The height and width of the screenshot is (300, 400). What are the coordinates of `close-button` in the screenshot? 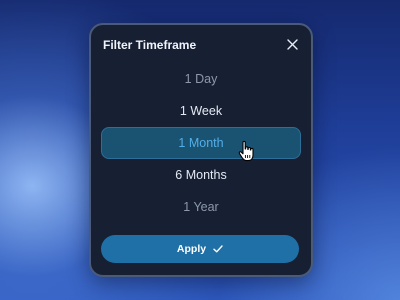 It's located at (292, 44).